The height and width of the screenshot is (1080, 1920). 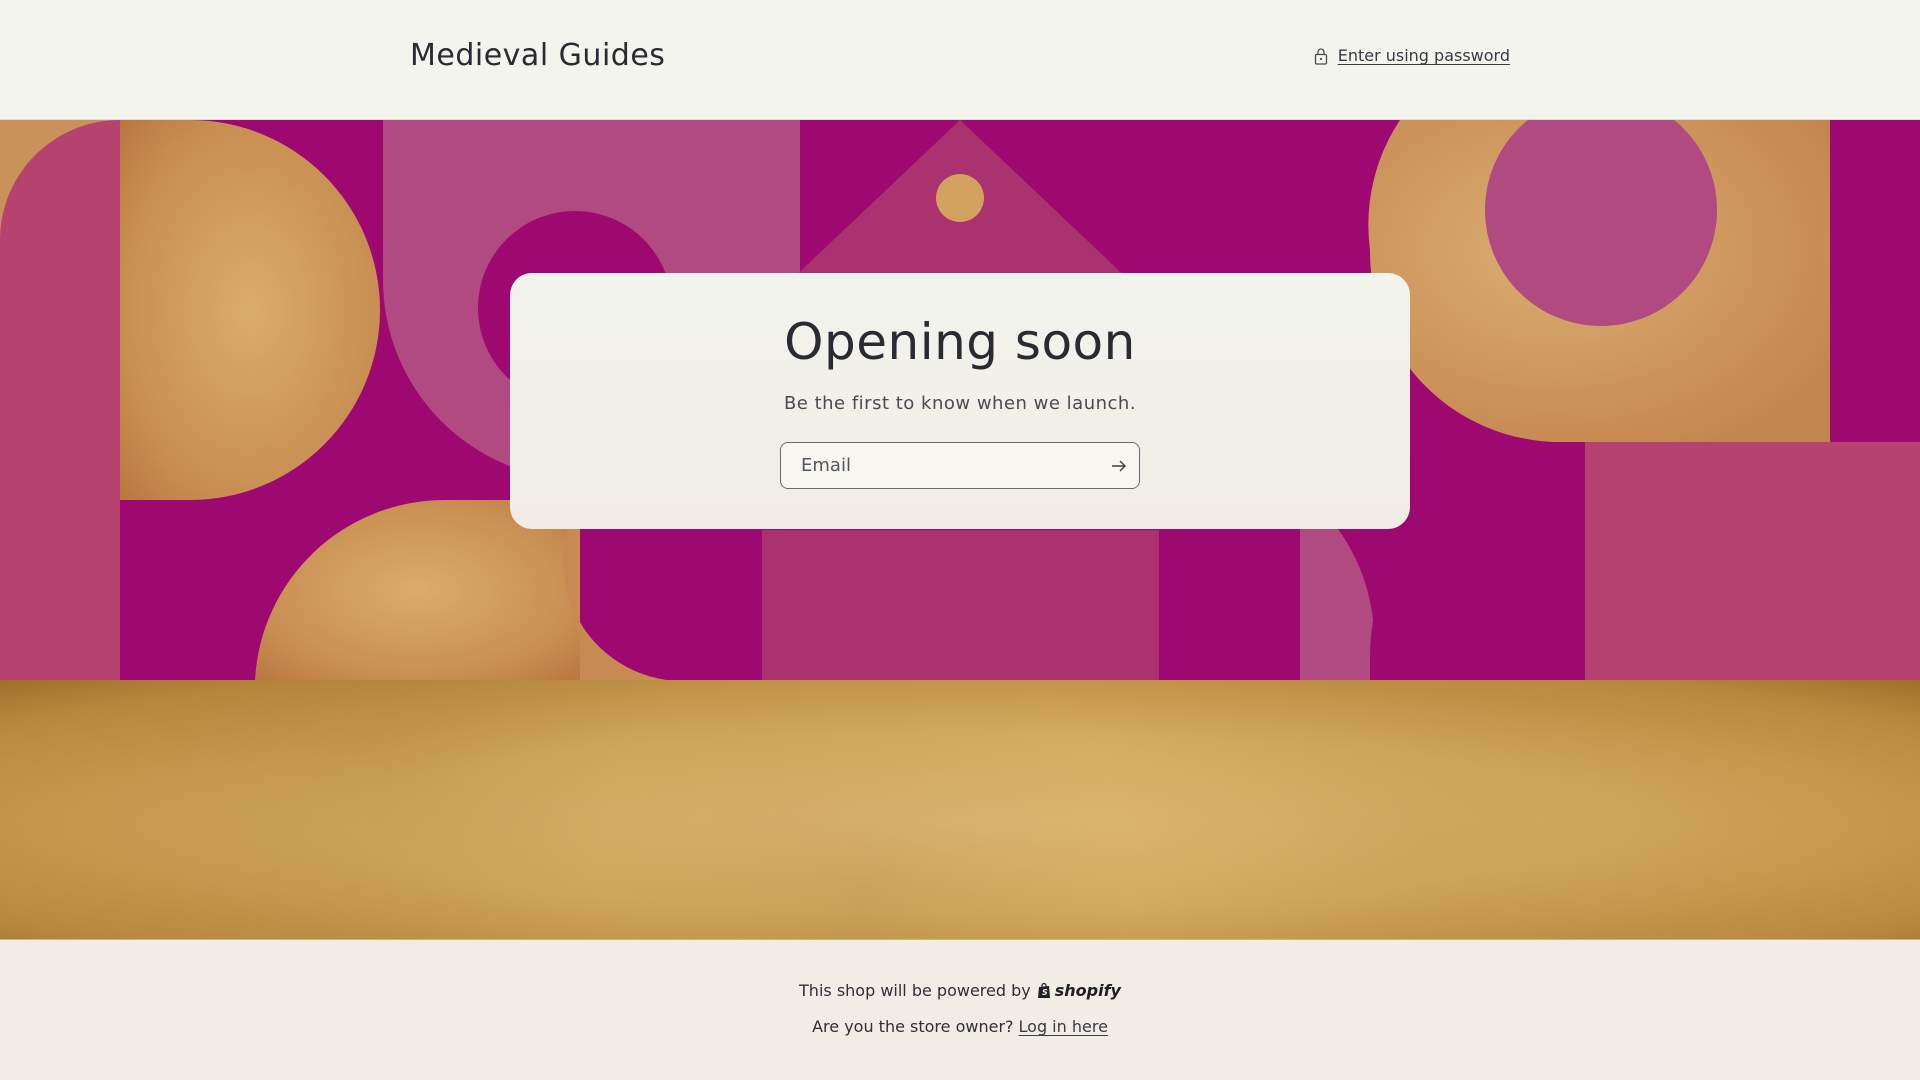 I want to click on arrow-right-icon, so click(x=1119, y=465).